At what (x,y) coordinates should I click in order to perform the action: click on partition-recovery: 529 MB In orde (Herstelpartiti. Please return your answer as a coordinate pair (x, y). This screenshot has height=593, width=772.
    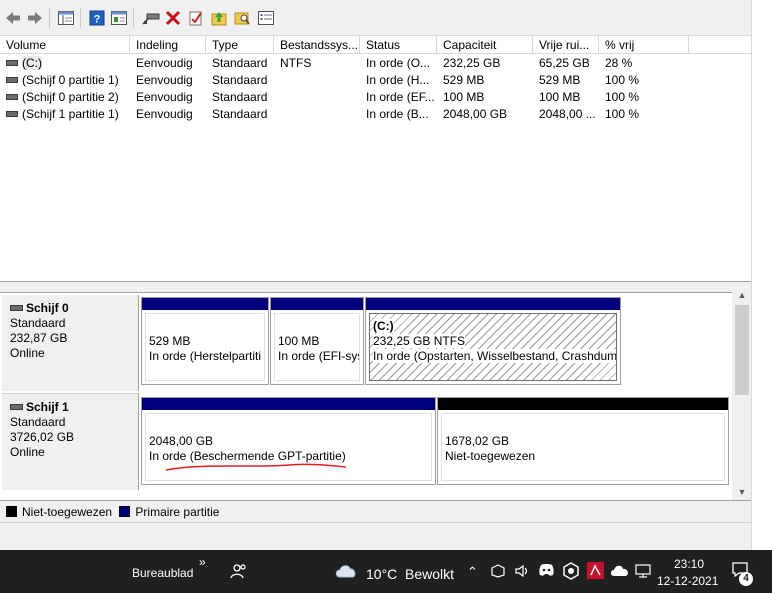
    Looking at the image, I should click on (205, 341).